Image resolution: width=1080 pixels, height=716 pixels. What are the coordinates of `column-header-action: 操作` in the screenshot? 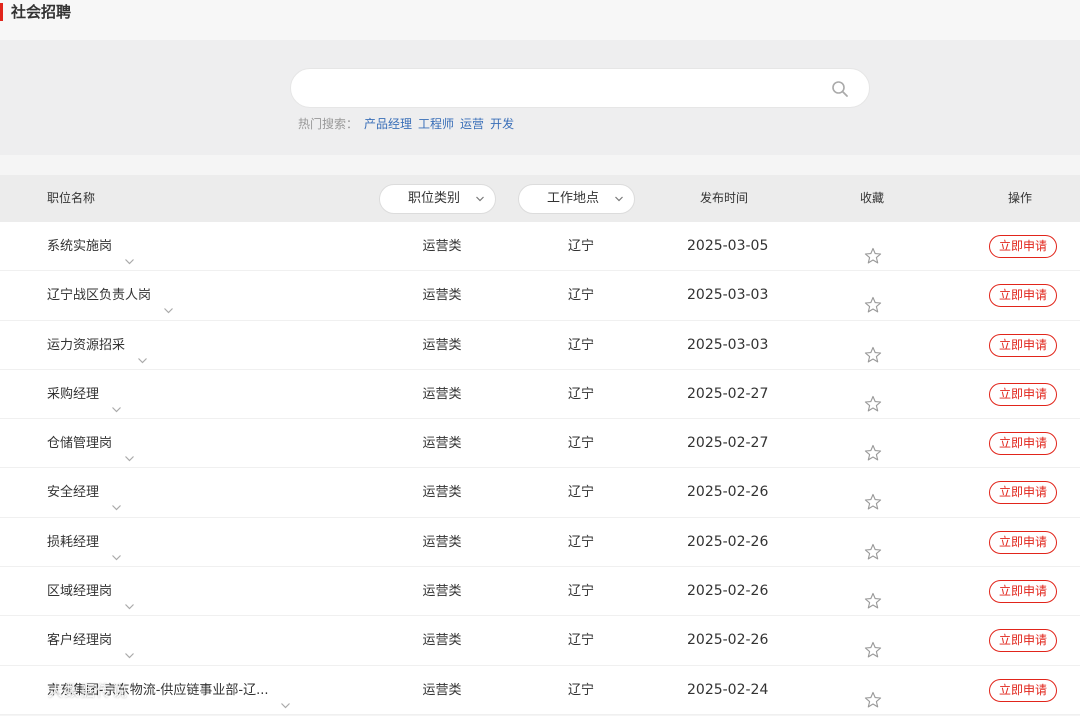 It's located at (1020, 198).